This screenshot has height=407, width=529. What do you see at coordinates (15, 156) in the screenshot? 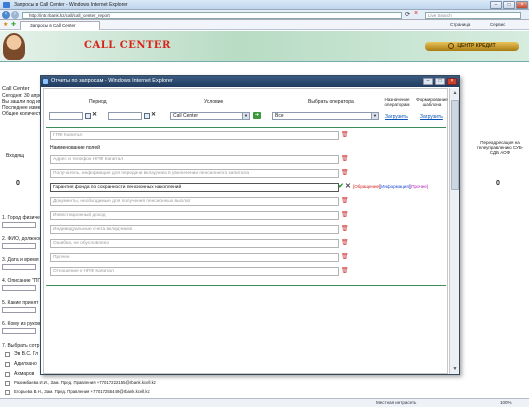
I see `incoming-column-header: Входящ` at bounding box center [15, 156].